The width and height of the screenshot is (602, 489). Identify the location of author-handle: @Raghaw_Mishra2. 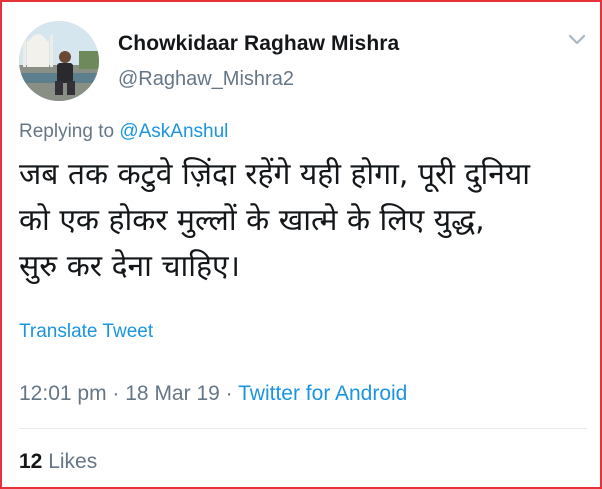
(206, 79).